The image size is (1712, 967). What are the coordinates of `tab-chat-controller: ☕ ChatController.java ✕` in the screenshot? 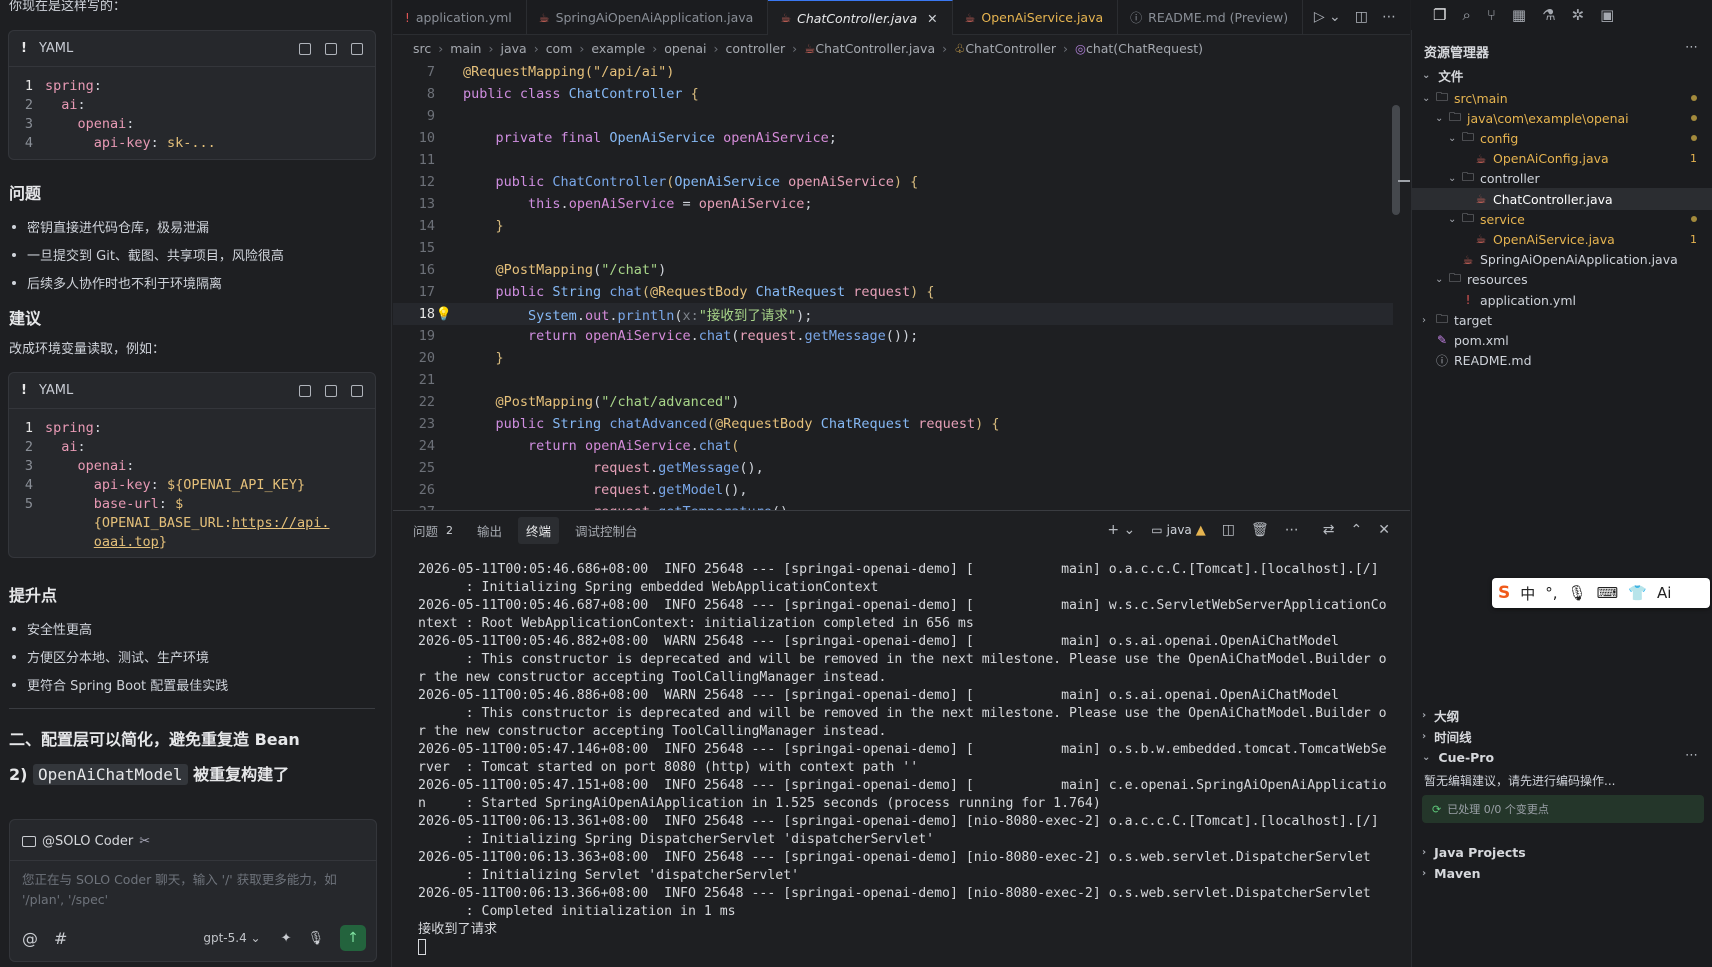 It's located at (860, 17).